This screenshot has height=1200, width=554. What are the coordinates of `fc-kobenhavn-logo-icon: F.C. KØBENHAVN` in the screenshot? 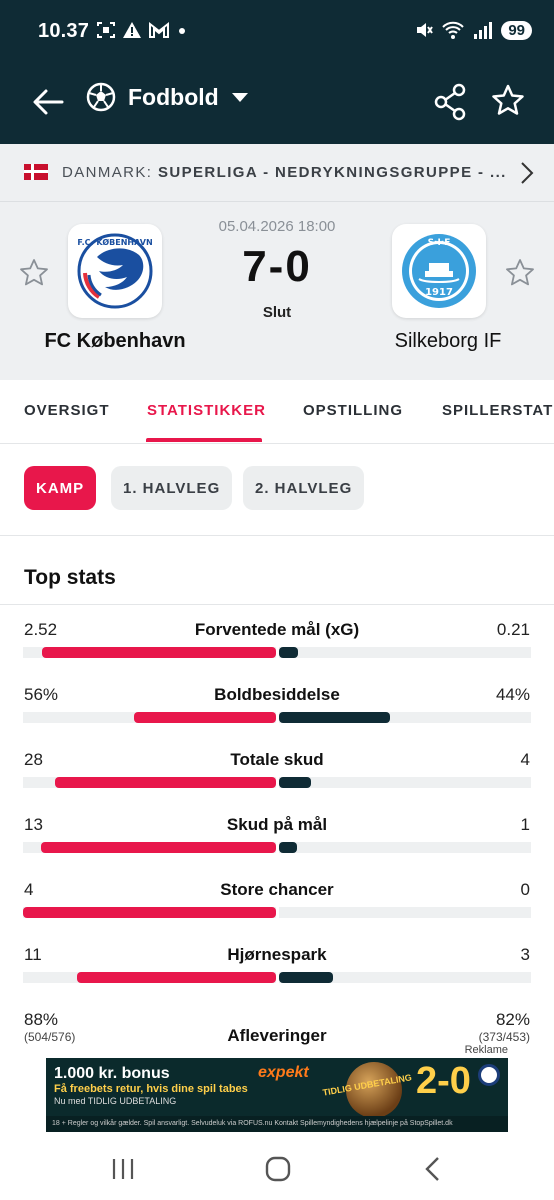 It's located at (115, 271).